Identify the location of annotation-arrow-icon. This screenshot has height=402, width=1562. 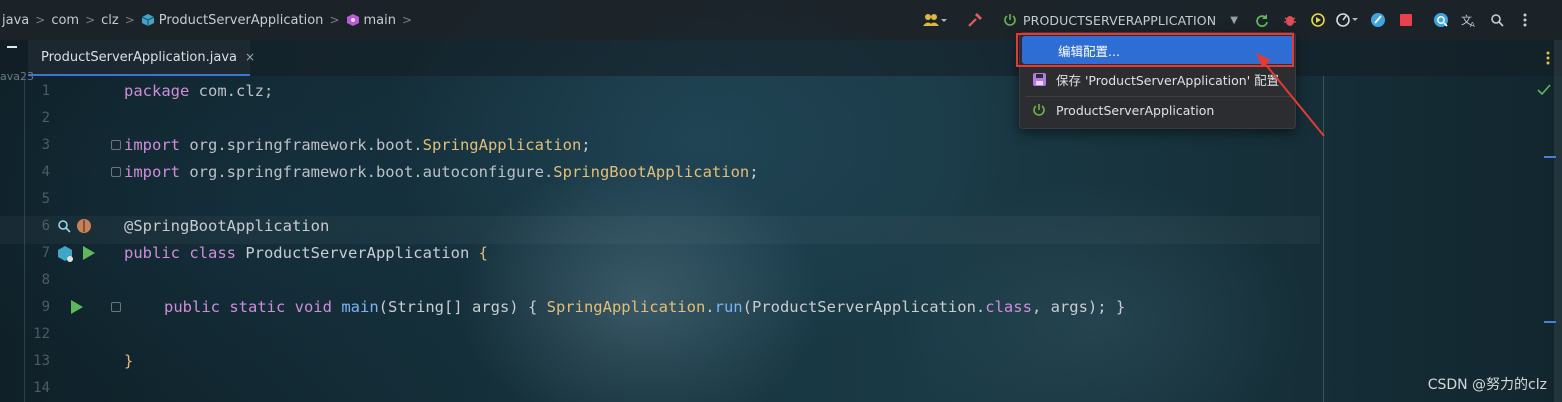
(1290, 95).